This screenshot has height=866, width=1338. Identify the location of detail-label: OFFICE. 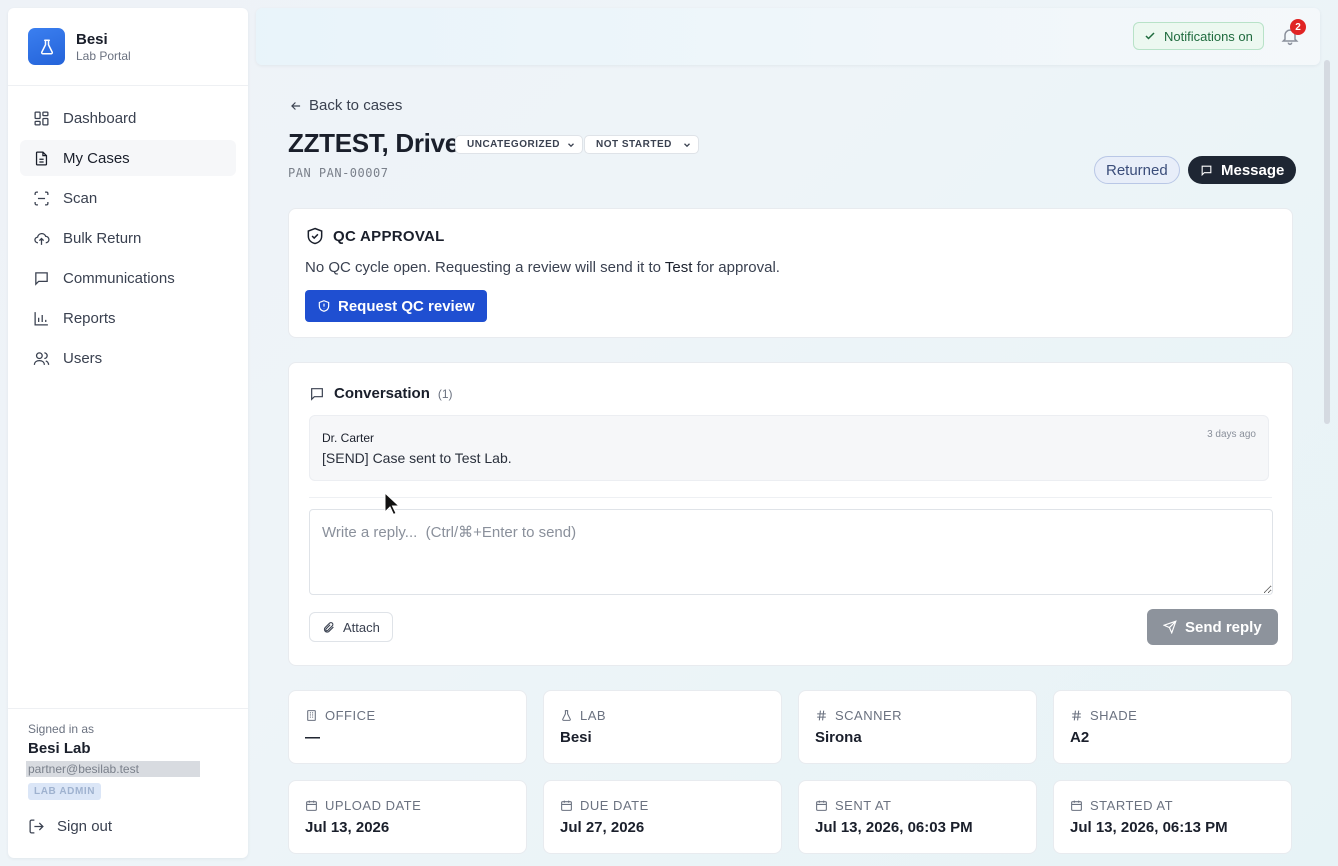
(350, 715).